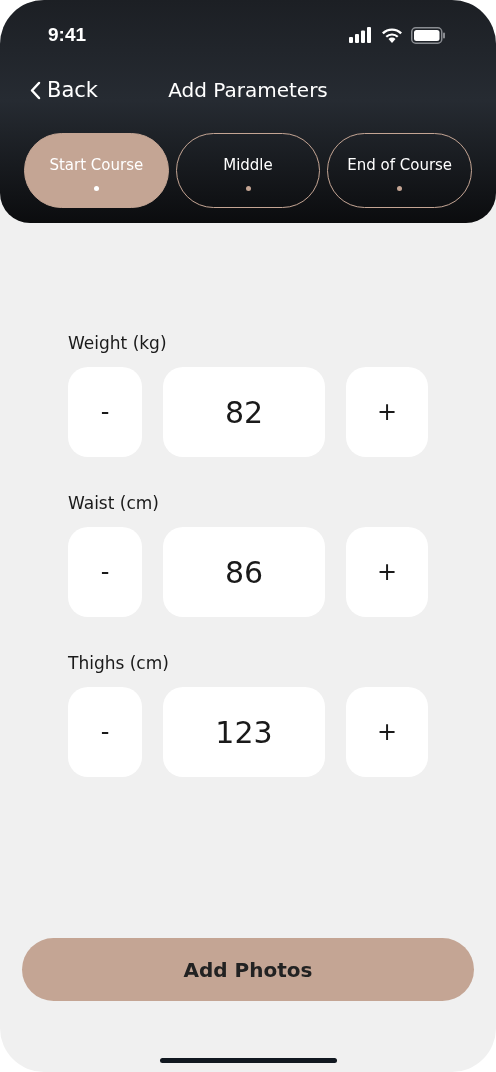  What do you see at coordinates (248, 969) in the screenshot?
I see `add-photos-button: Add Photos` at bounding box center [248, 969].